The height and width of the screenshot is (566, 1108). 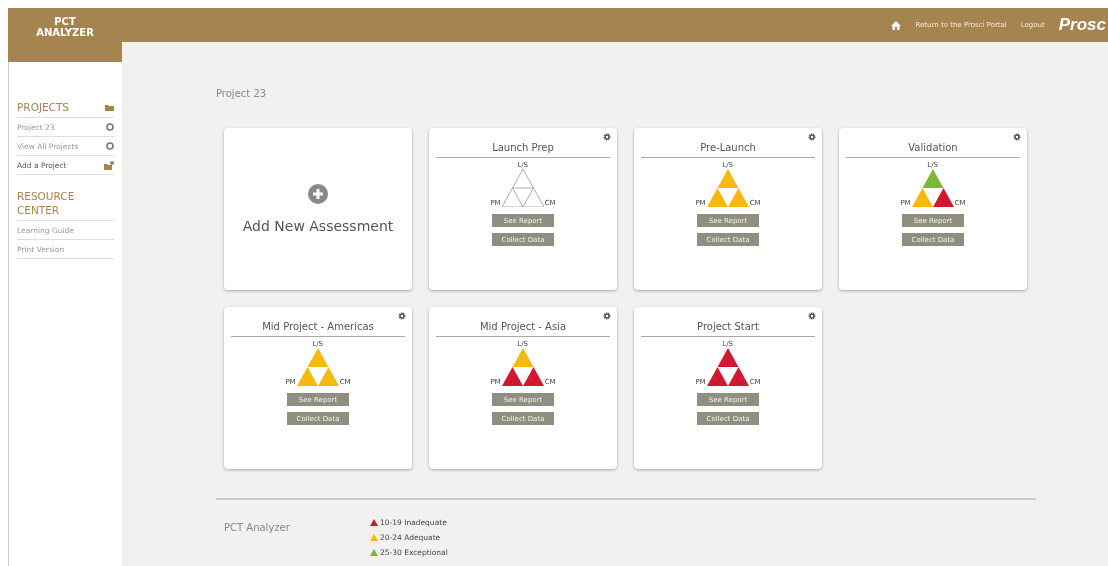 What do you see at coordinates (728, 329) in the screenshot?
I see `card-title: Project Start` at bounding box center [728, 329].